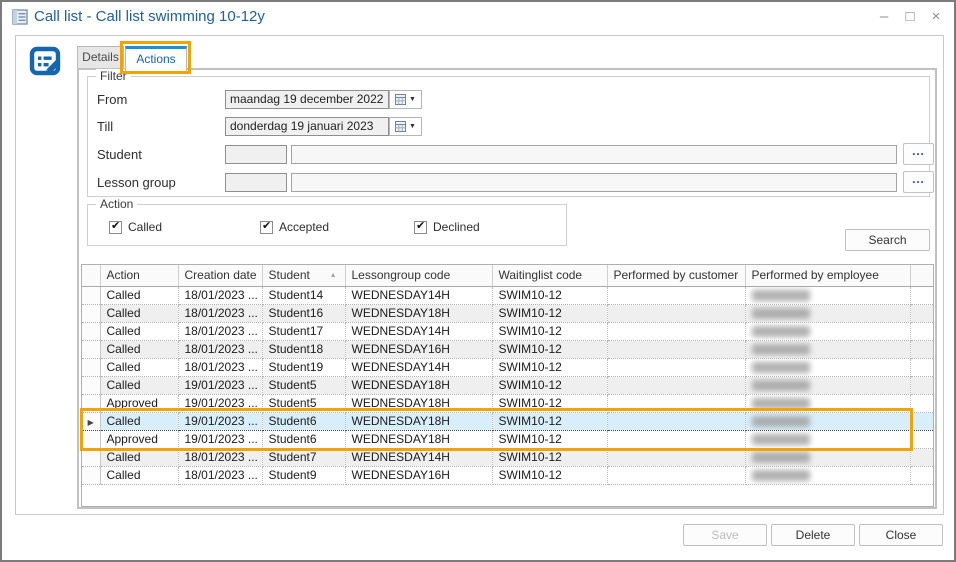 This screenshot has height=562, width=956. I want to click on row-indicator-cell: ▶, so click(91, 421).